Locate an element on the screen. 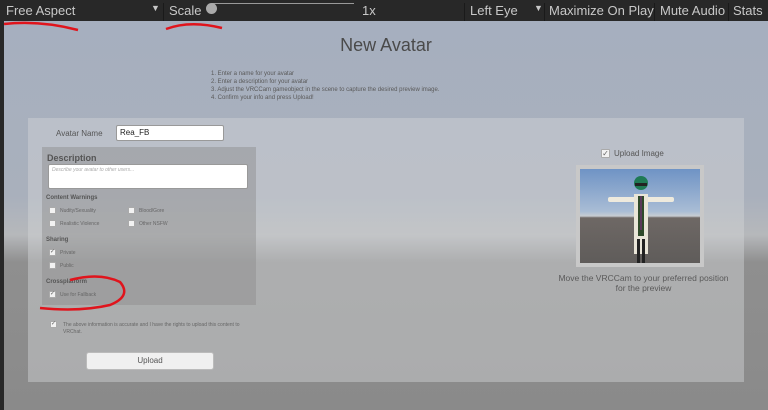  violence-checkbox is located at coordinates (52, 223).